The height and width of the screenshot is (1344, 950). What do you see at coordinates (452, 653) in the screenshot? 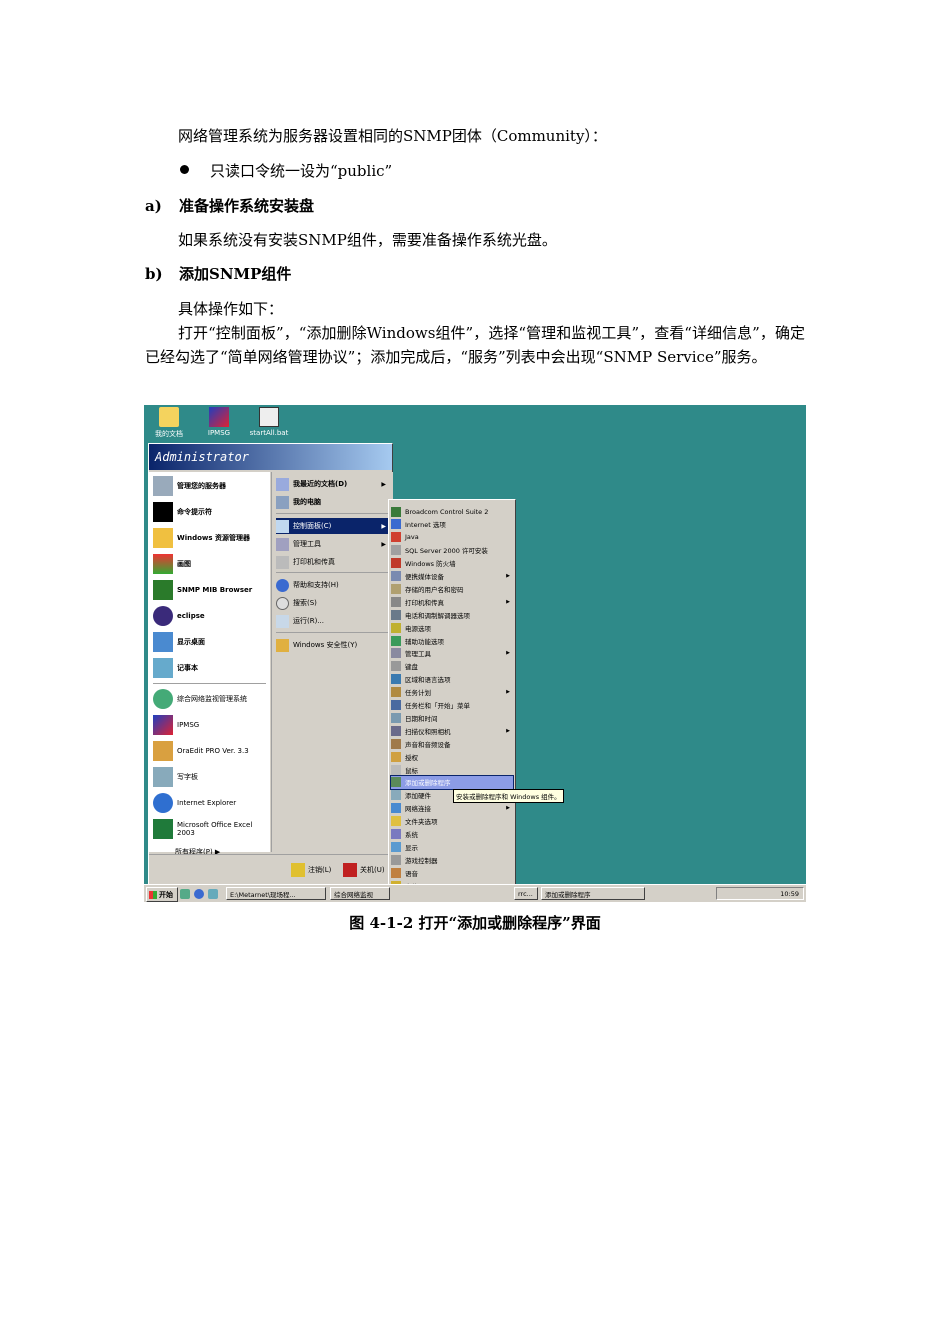
I see `control-panel-item: 管理工具 ▶` at bounding box center [452, 653].